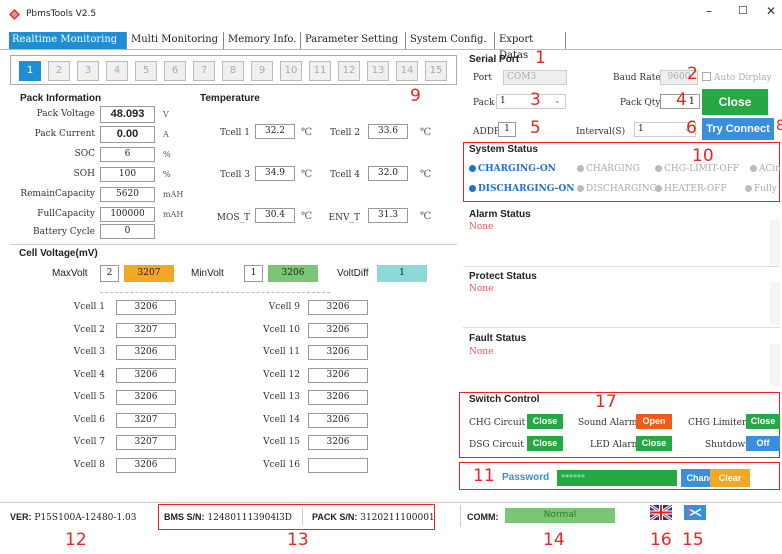 The height and width of the screenshot is (554, 782). What do you see at coordinates (706, 76) in the screenshot?
I see `auto-display-checkbox` at bounding box center [706, 76].